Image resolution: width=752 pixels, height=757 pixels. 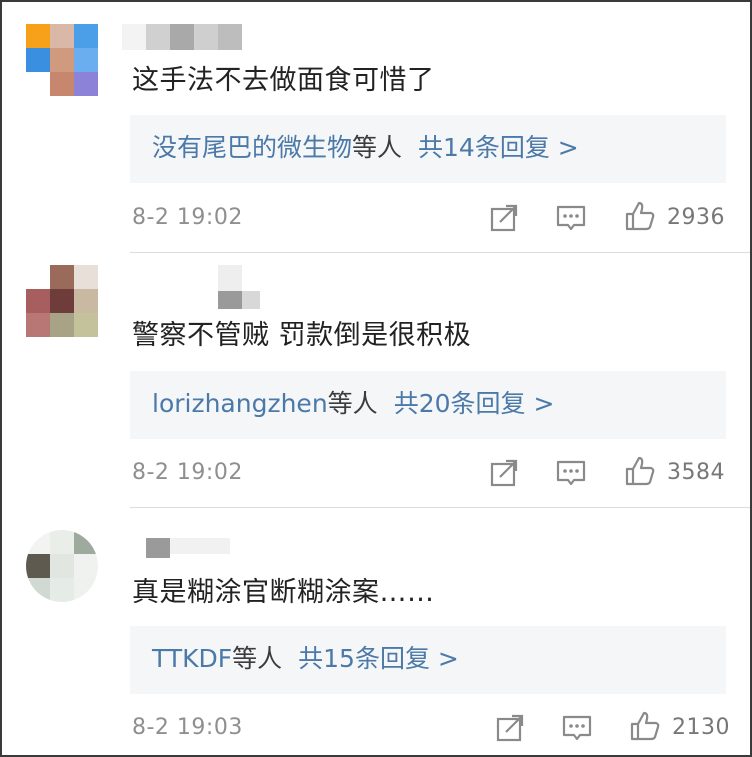 I want to click on reply-count-link: 共20条回复 >, so click(x=474, y=403).